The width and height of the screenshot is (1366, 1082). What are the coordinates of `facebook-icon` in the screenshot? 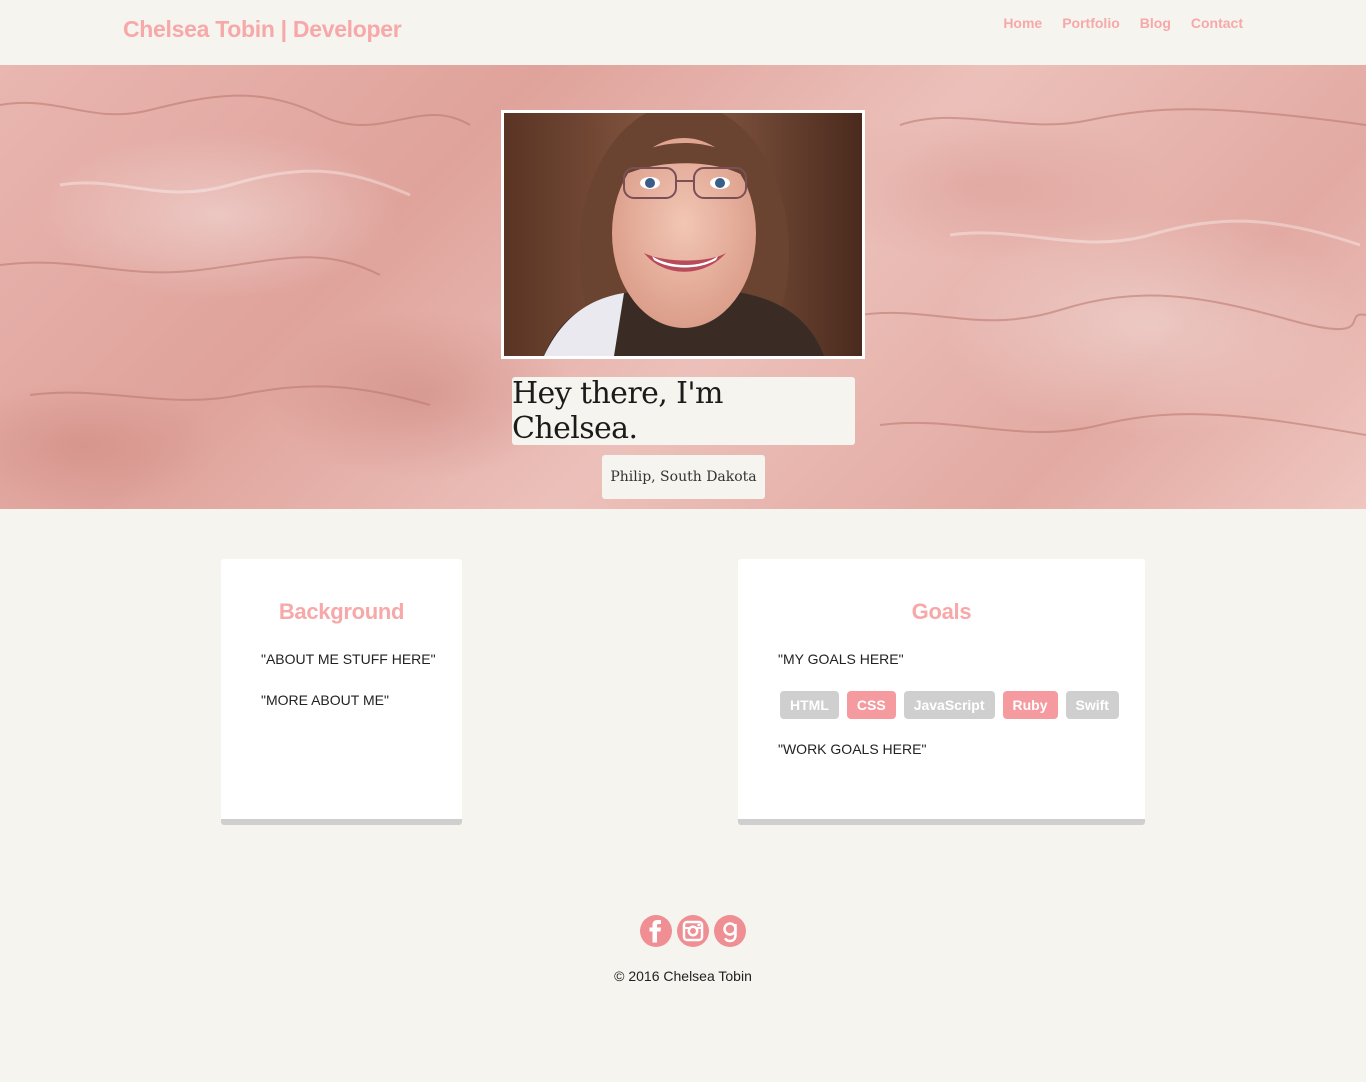 It's located at (656, 931).